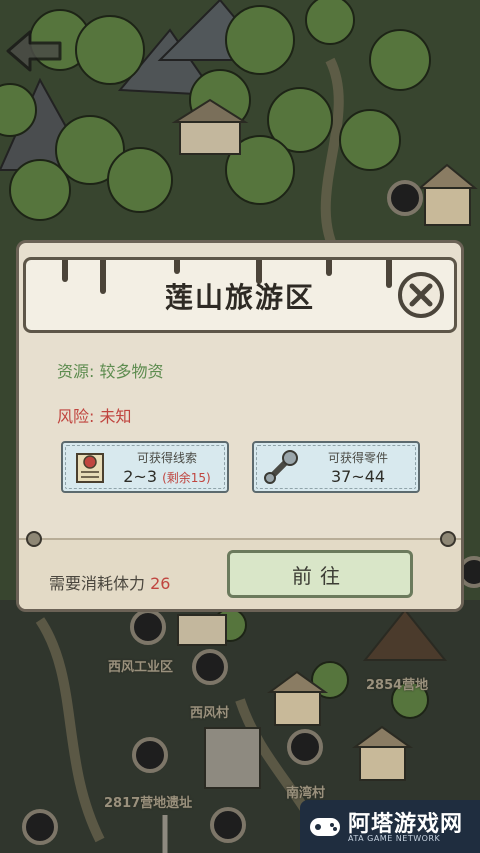  What do you see at coordinates (239, 297) in the screenshot?
I see `dialog-title: 莲山旅游区` at bounding box center [239, 297].